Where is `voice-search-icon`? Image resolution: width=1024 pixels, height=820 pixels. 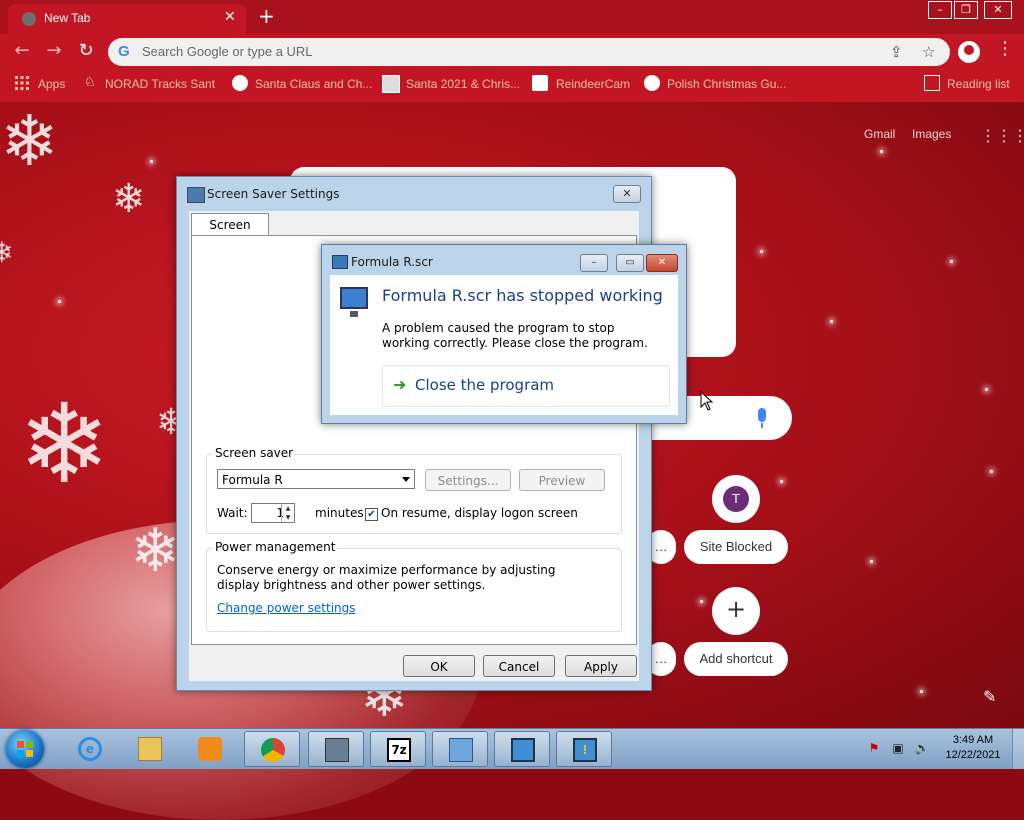 voice-search-icon is located at coordinates (762, 418).